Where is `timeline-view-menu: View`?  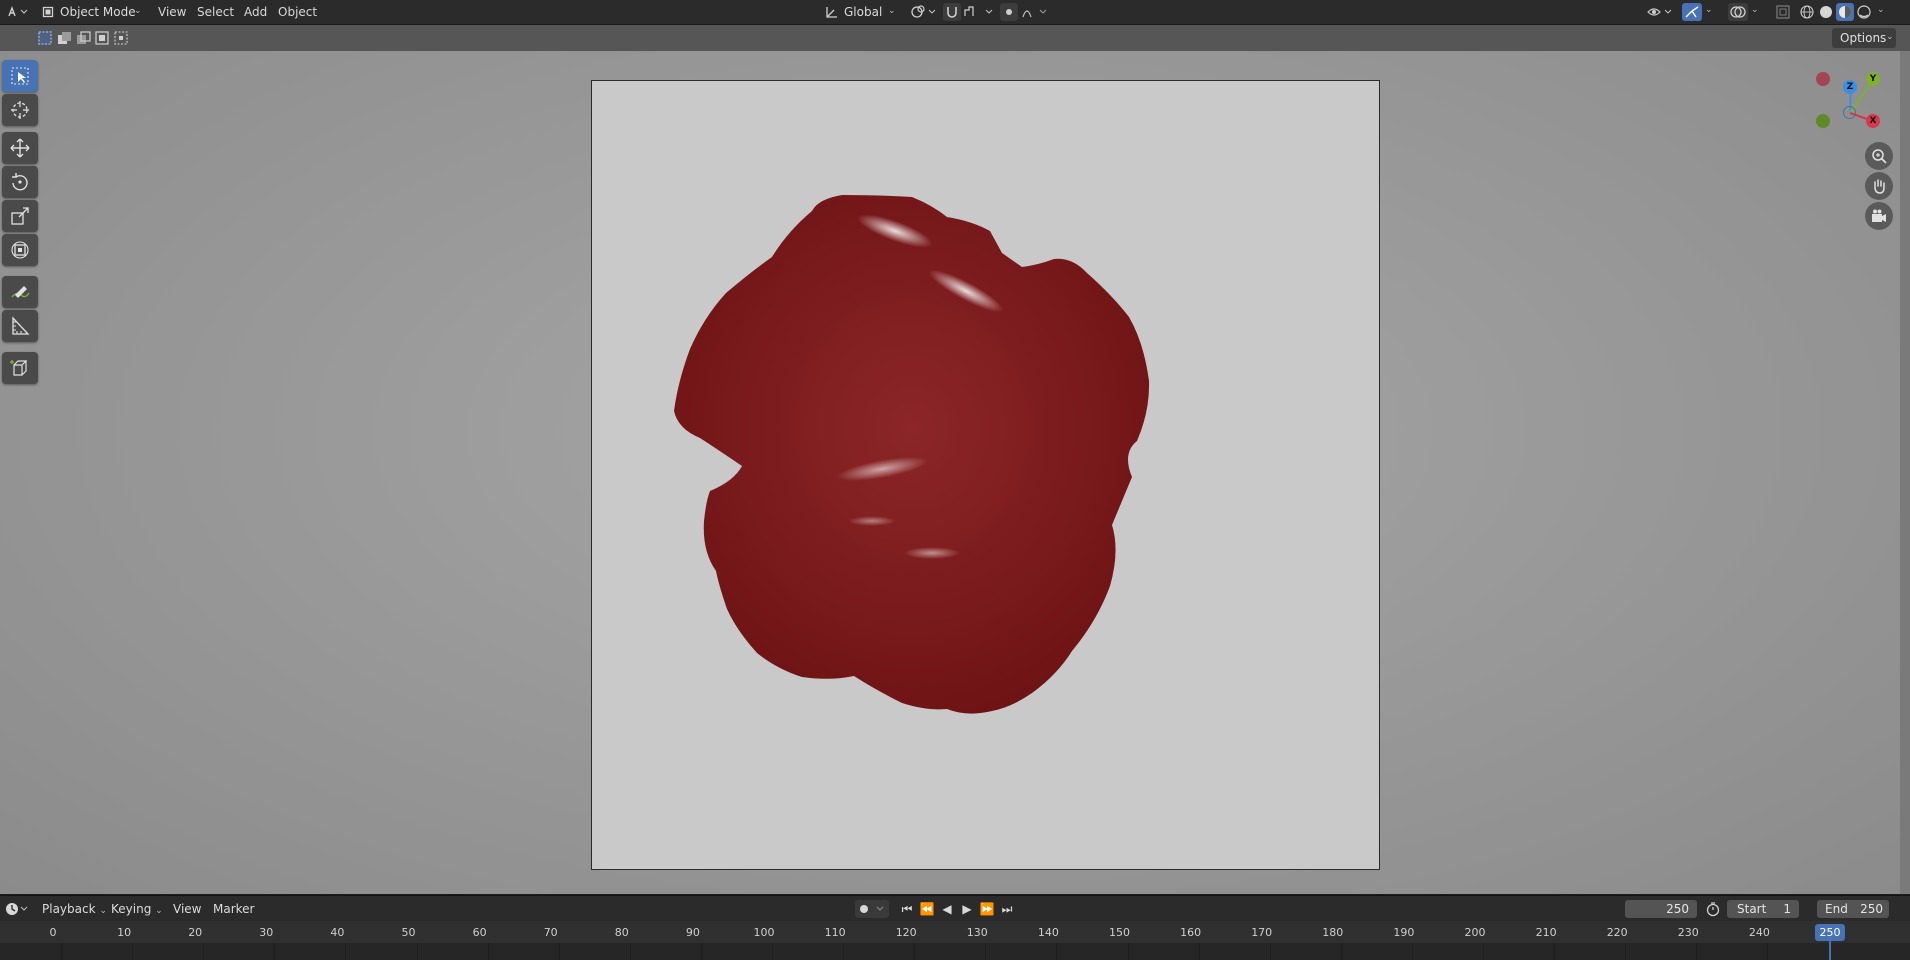 timeline-view-menu: View is located at coordinates (187, 909).